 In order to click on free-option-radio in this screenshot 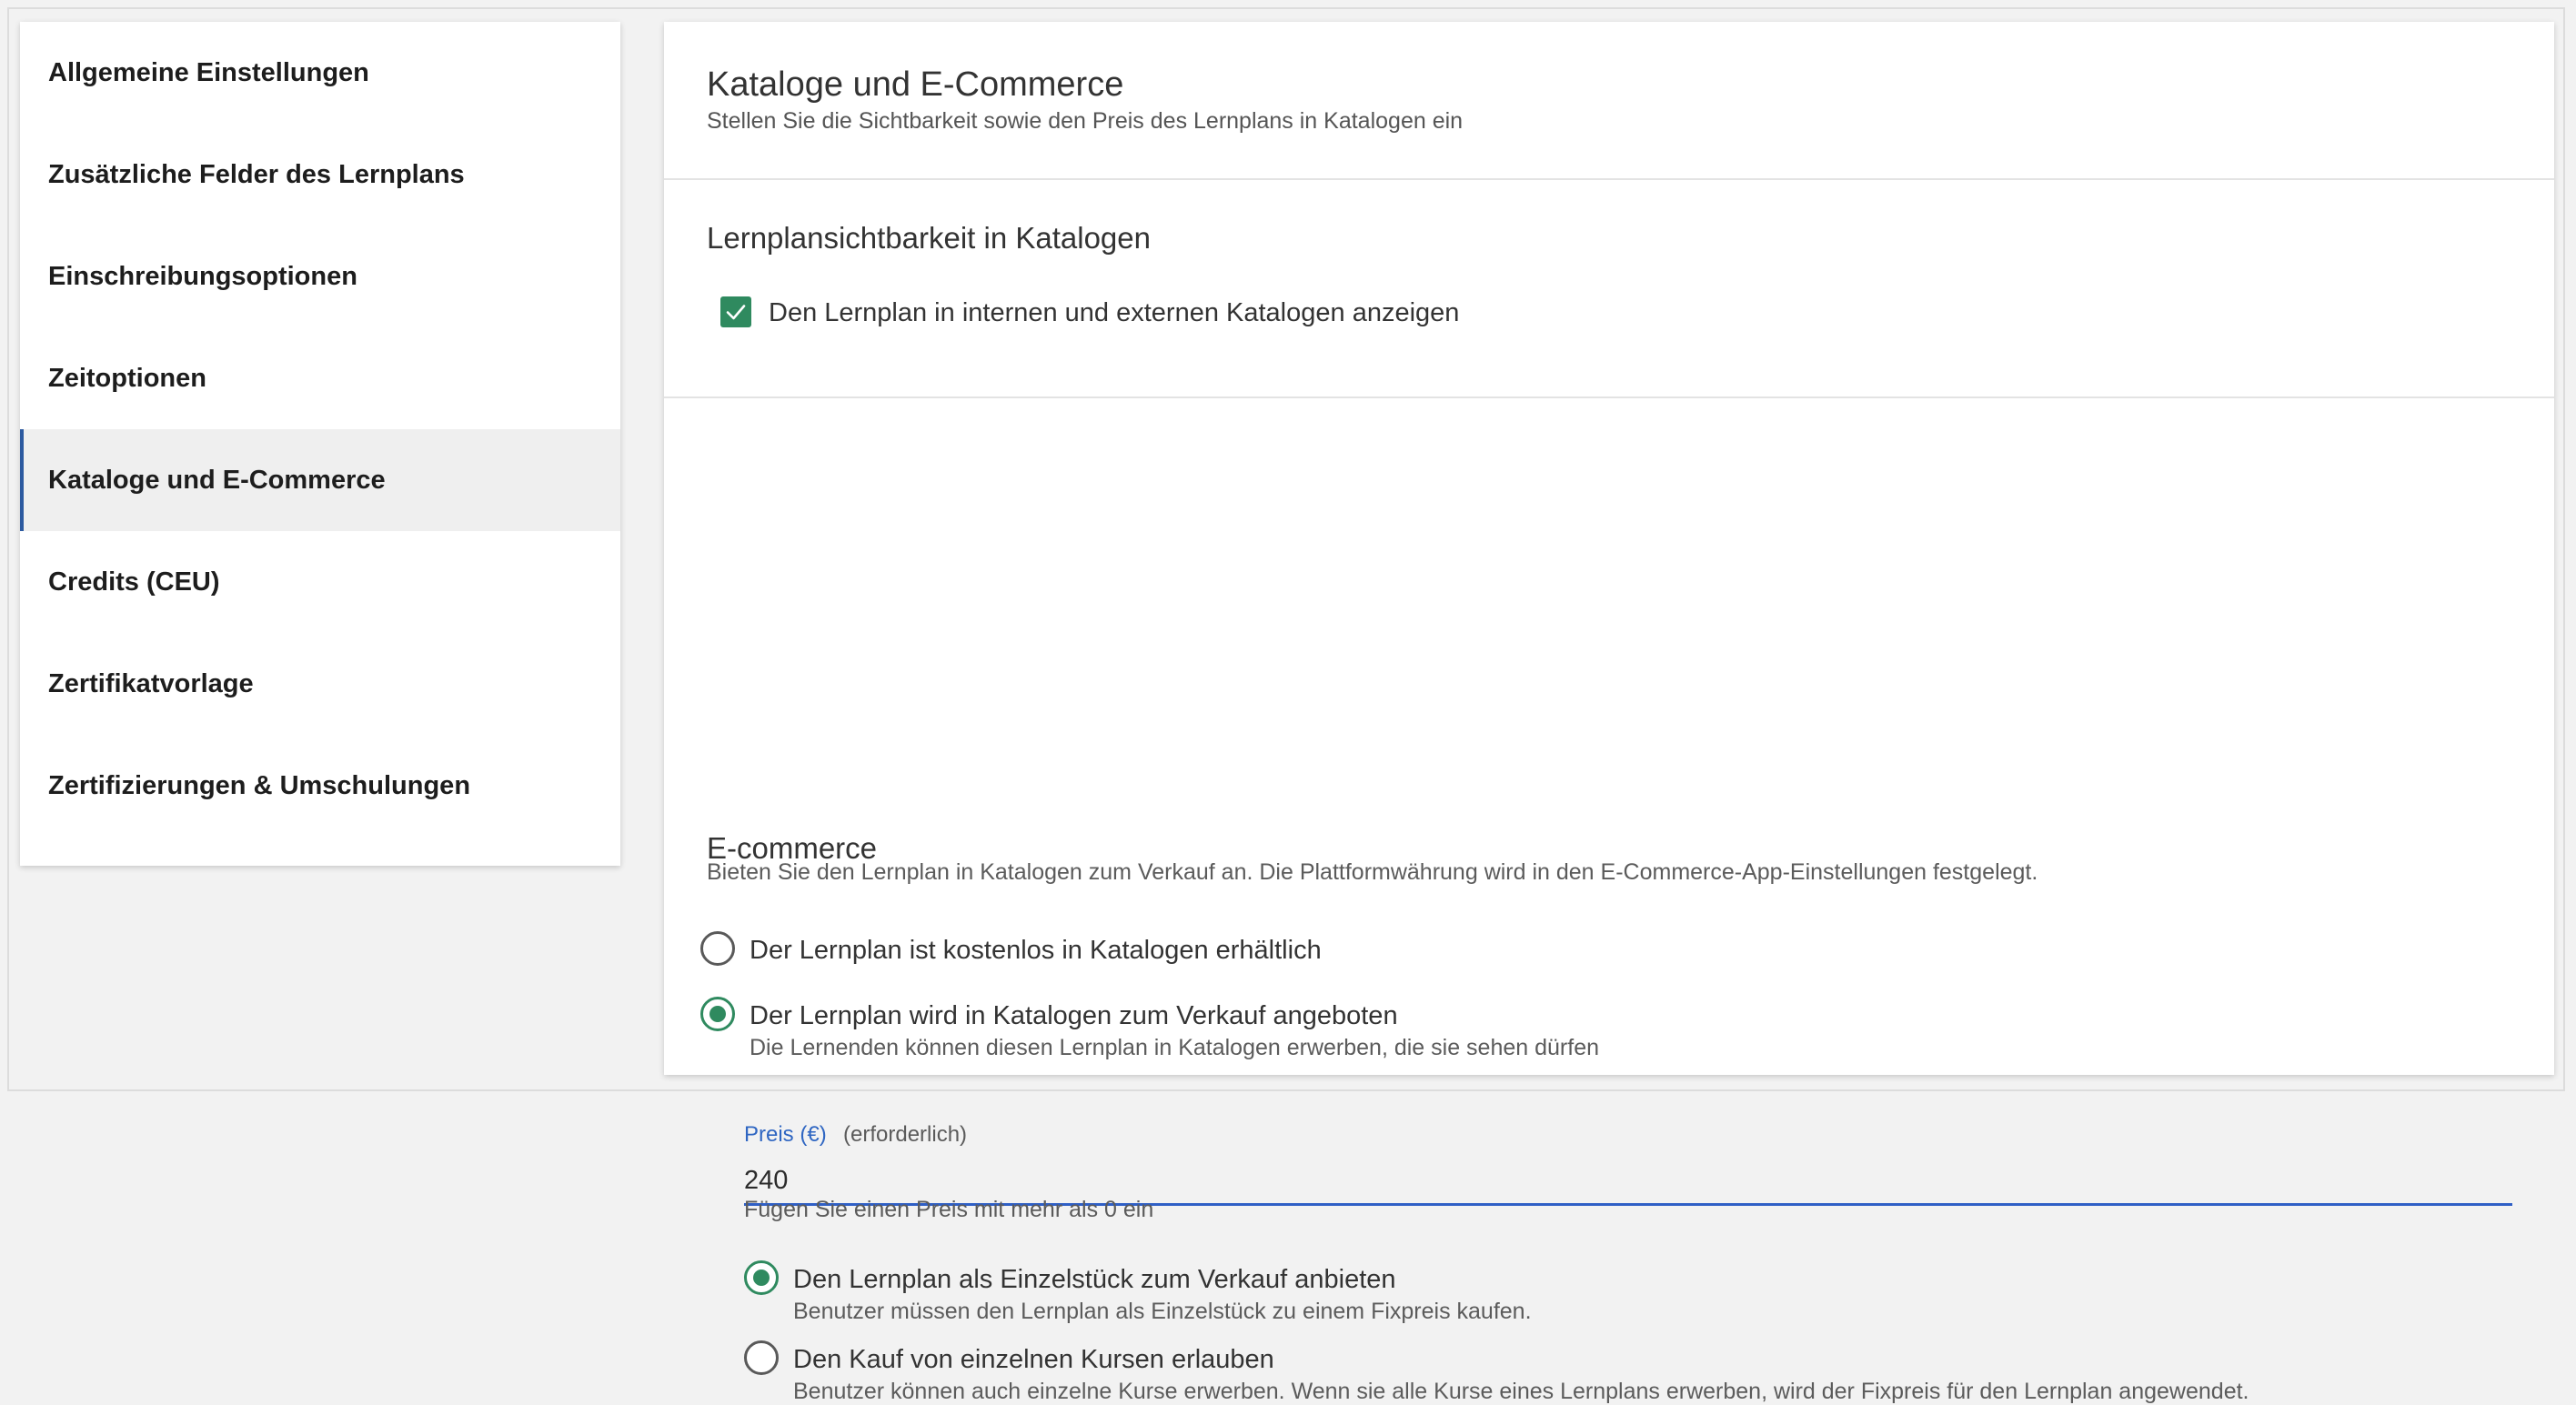, I will do `click(717, 948)`.